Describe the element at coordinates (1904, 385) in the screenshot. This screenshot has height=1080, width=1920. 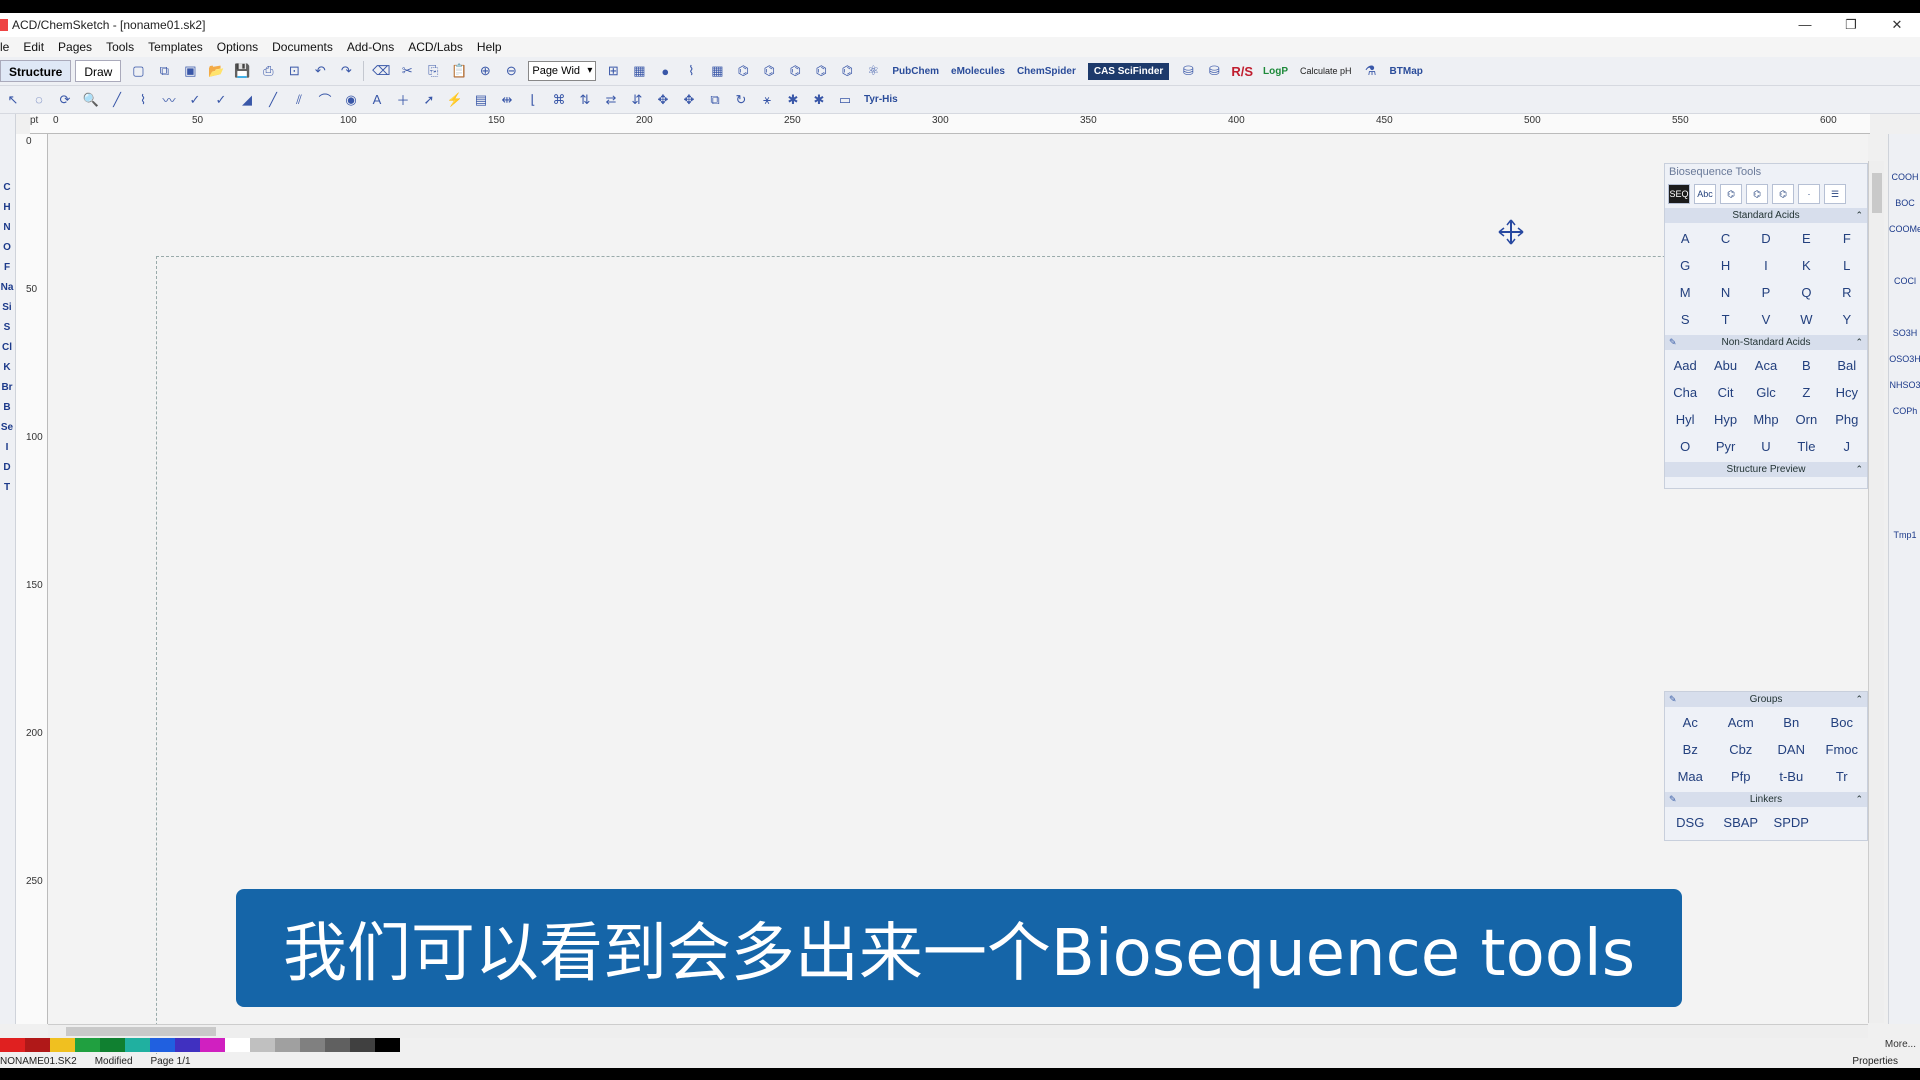
I see `template-nhso3: NHSO3` at that location.